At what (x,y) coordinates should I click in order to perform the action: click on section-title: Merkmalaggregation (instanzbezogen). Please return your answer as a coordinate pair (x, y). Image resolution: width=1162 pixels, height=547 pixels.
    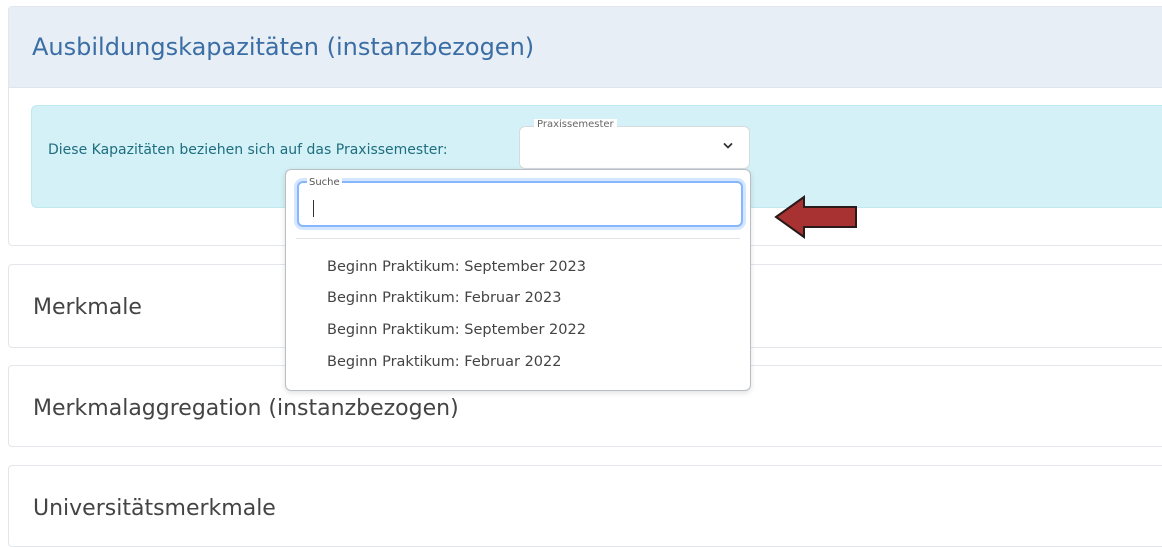
    Looking at the image, I should click on (246, 408).